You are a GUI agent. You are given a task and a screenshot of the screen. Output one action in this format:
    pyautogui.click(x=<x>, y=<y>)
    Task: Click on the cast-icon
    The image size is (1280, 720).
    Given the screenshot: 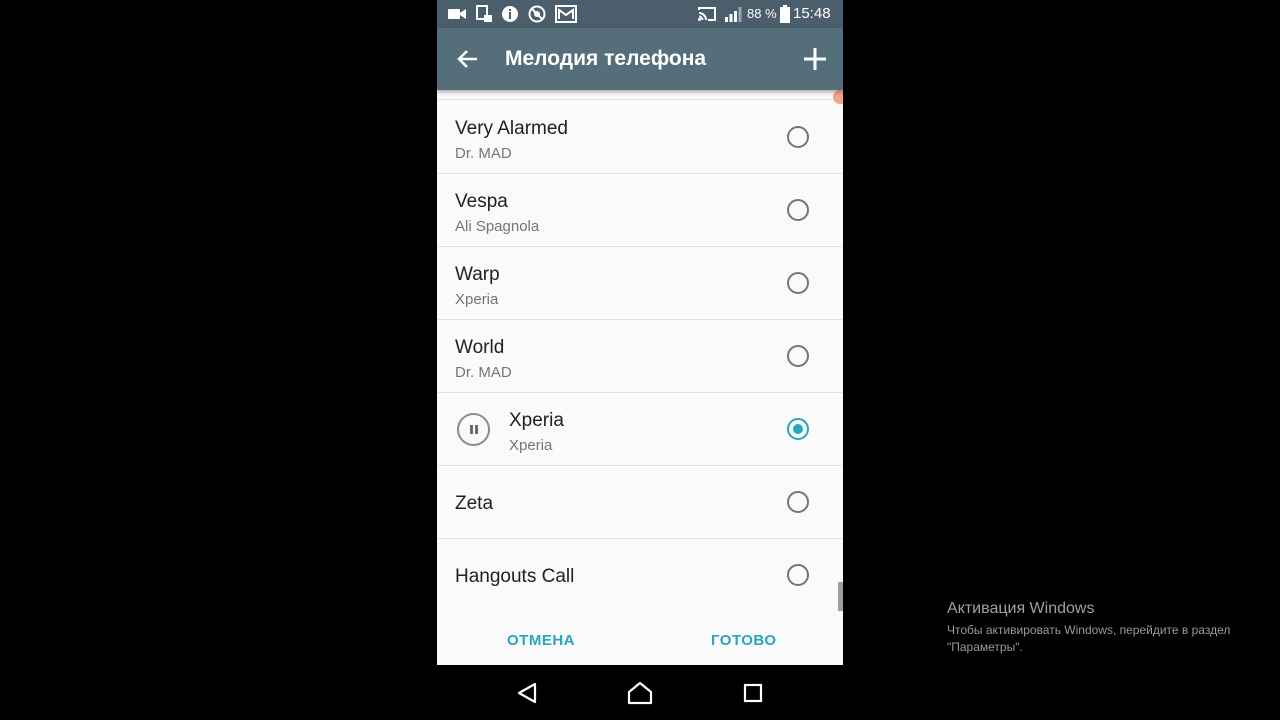 What is the action you would take?
    pyautogui.click(x=707, y=14)
    